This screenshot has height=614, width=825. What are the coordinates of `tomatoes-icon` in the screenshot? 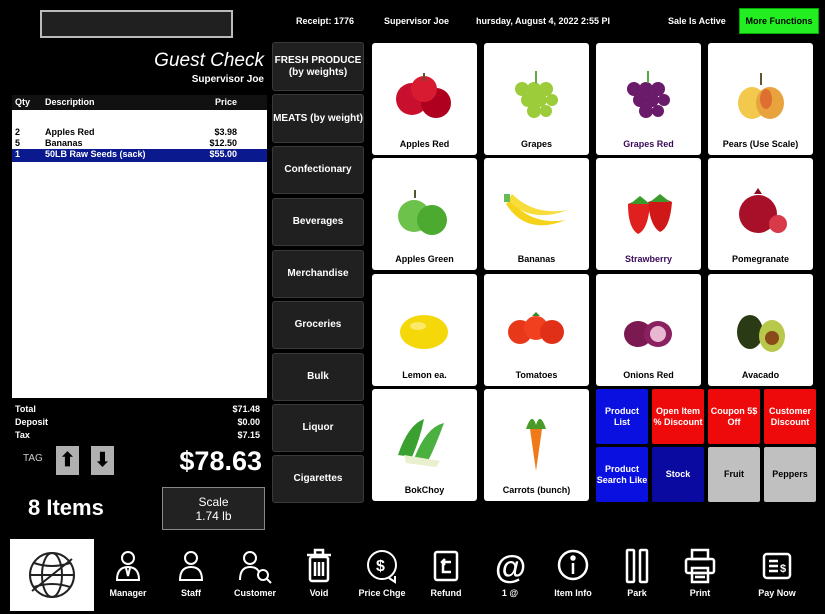 It's located at (536, 328).